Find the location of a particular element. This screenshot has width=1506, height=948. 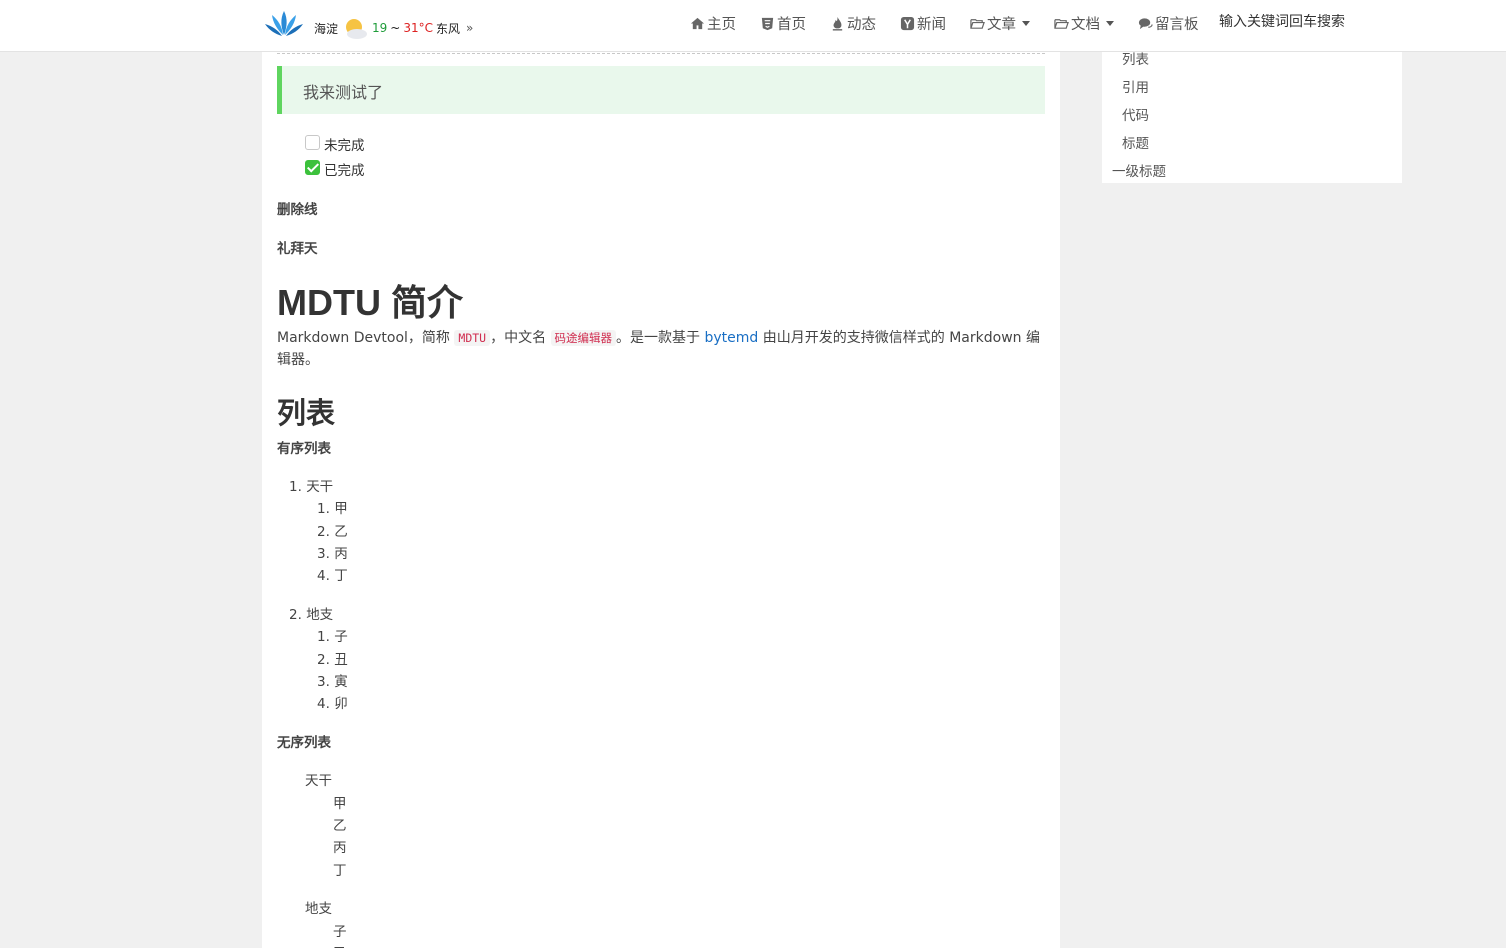

intro-text: 。是一款基于 is located at coordinates (658, 338).